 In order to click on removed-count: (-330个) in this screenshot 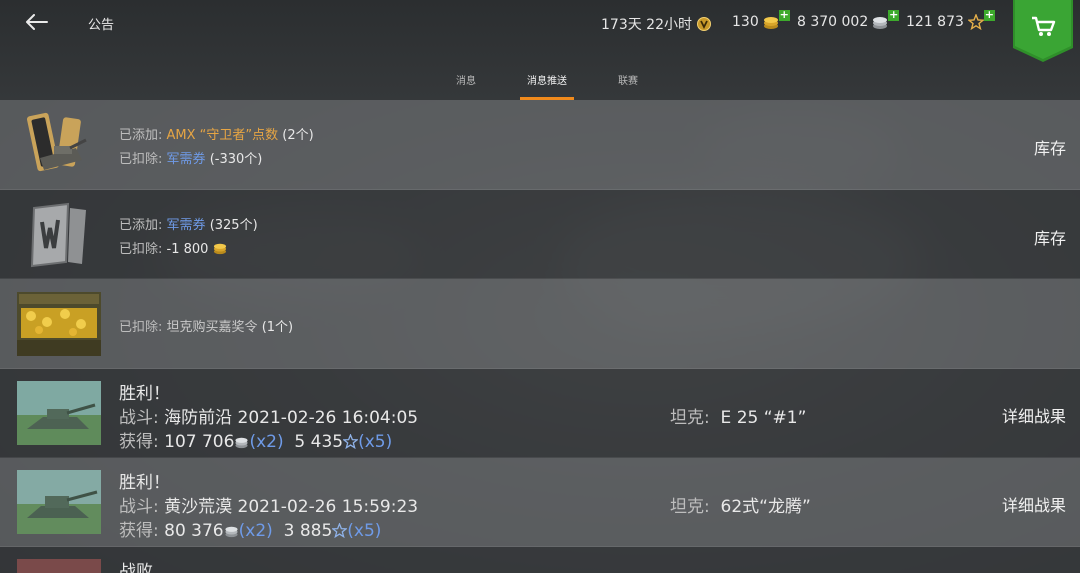, I will do `click(236, 159)`.